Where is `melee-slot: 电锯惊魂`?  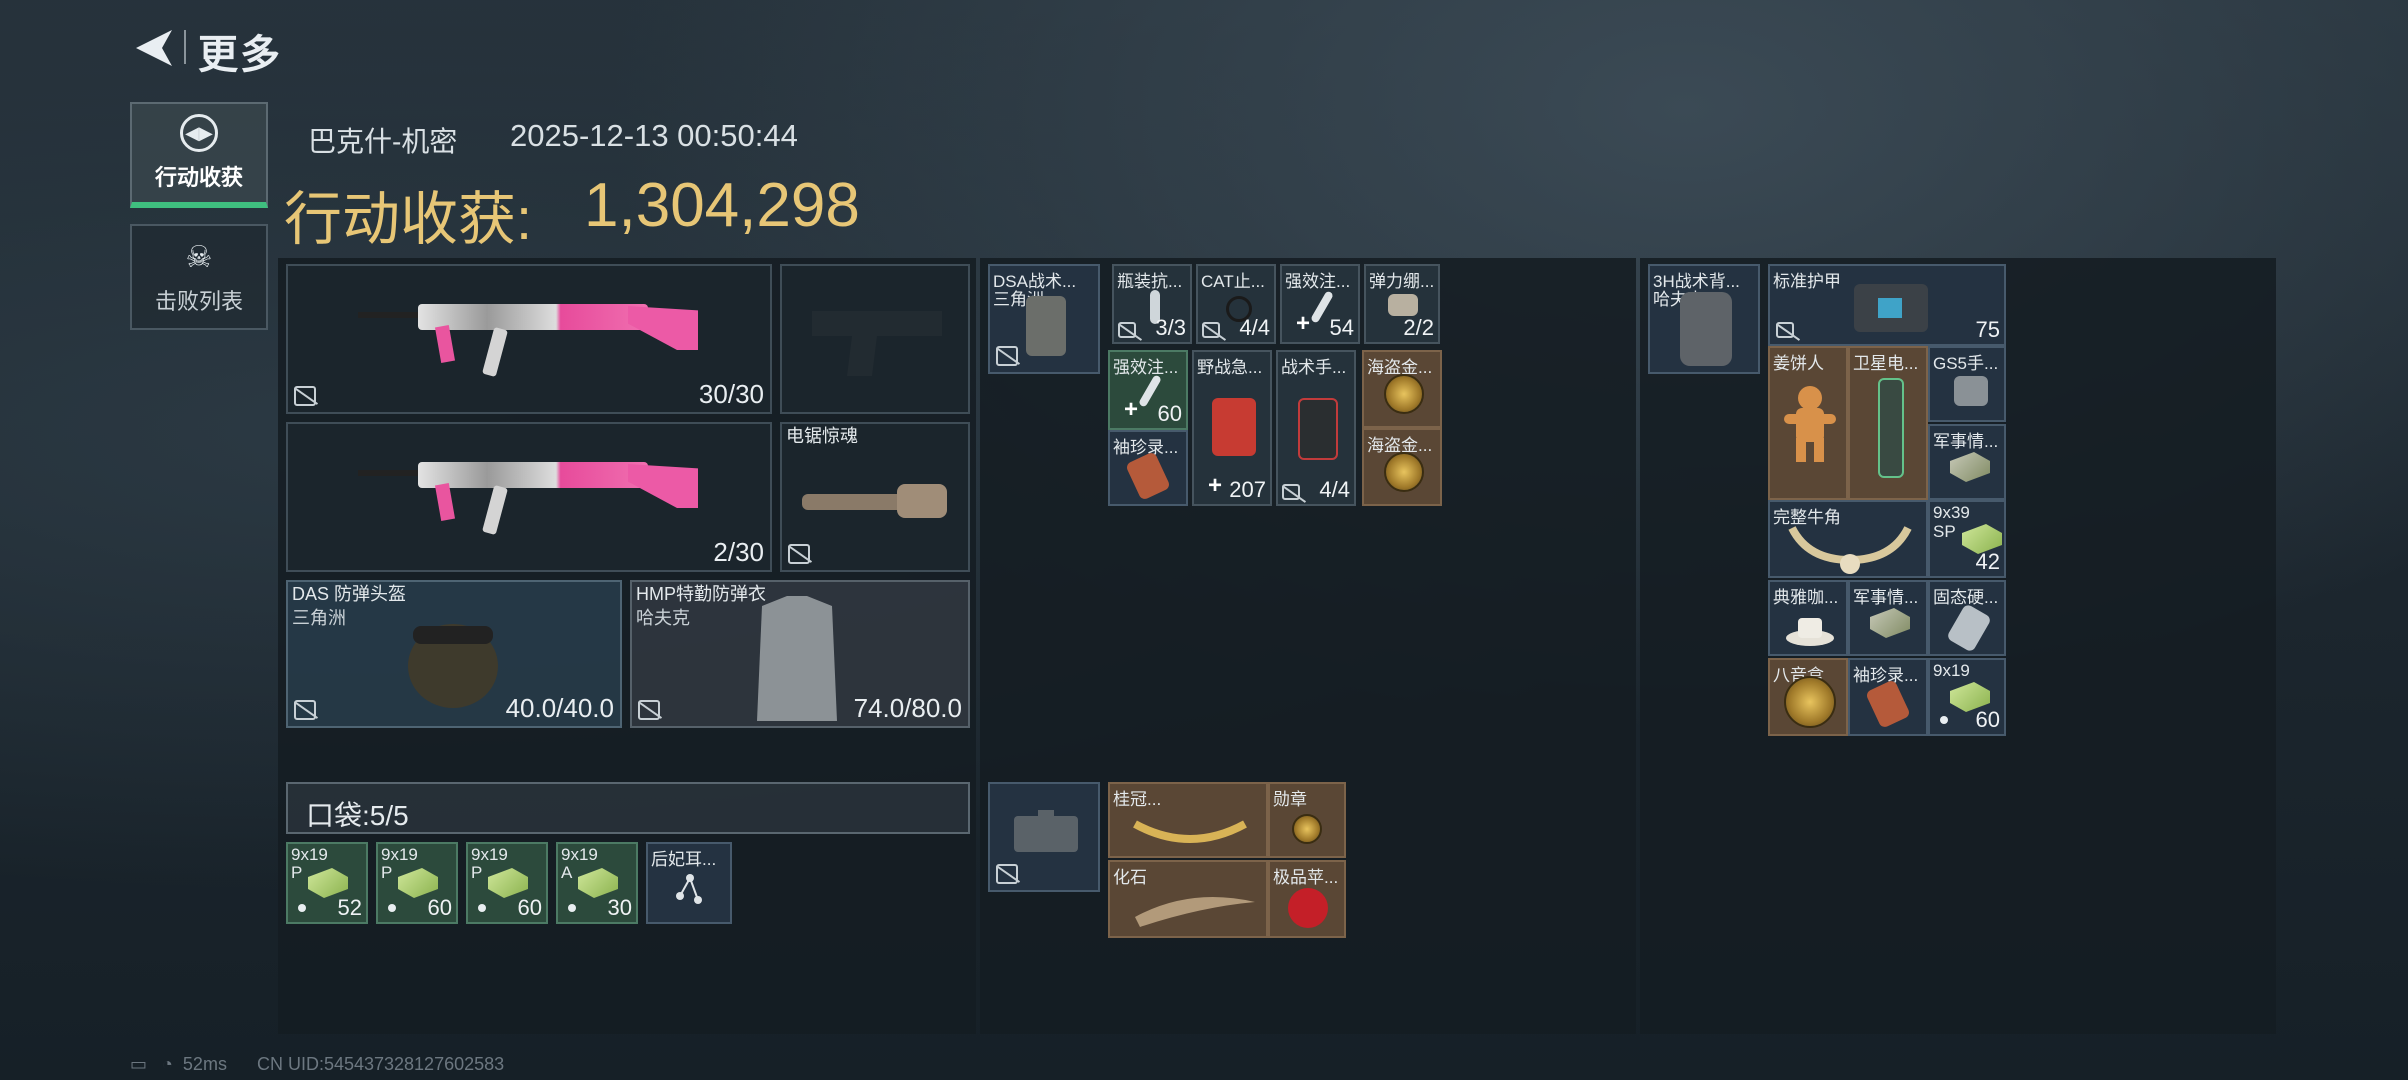
melee-slot: 电锯惊魂 is located at coordinates (875, 497).